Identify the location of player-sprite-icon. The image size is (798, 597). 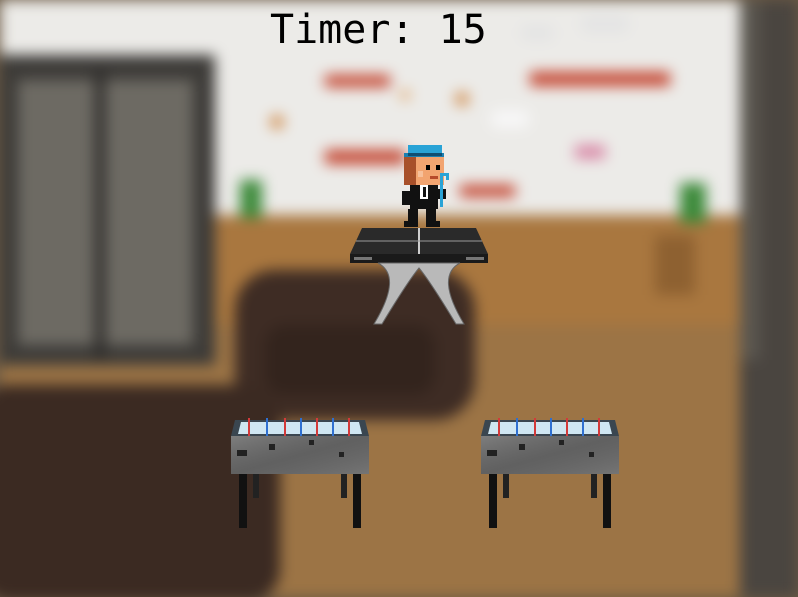
(425, 186).